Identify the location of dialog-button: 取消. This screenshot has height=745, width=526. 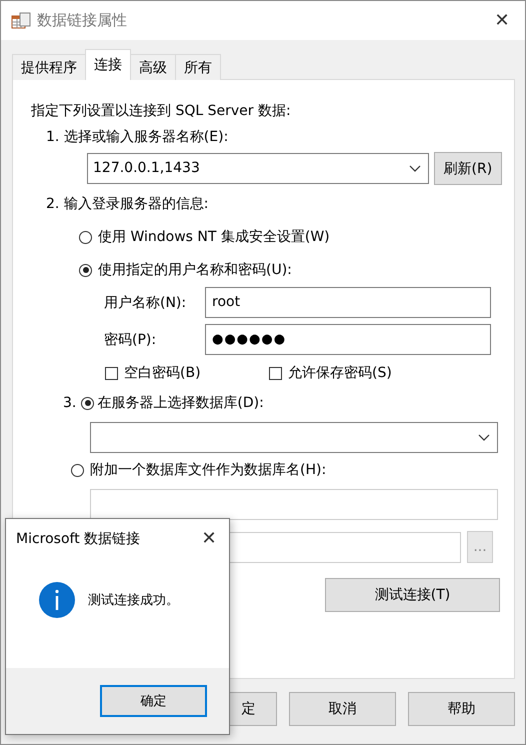
(342, 709).